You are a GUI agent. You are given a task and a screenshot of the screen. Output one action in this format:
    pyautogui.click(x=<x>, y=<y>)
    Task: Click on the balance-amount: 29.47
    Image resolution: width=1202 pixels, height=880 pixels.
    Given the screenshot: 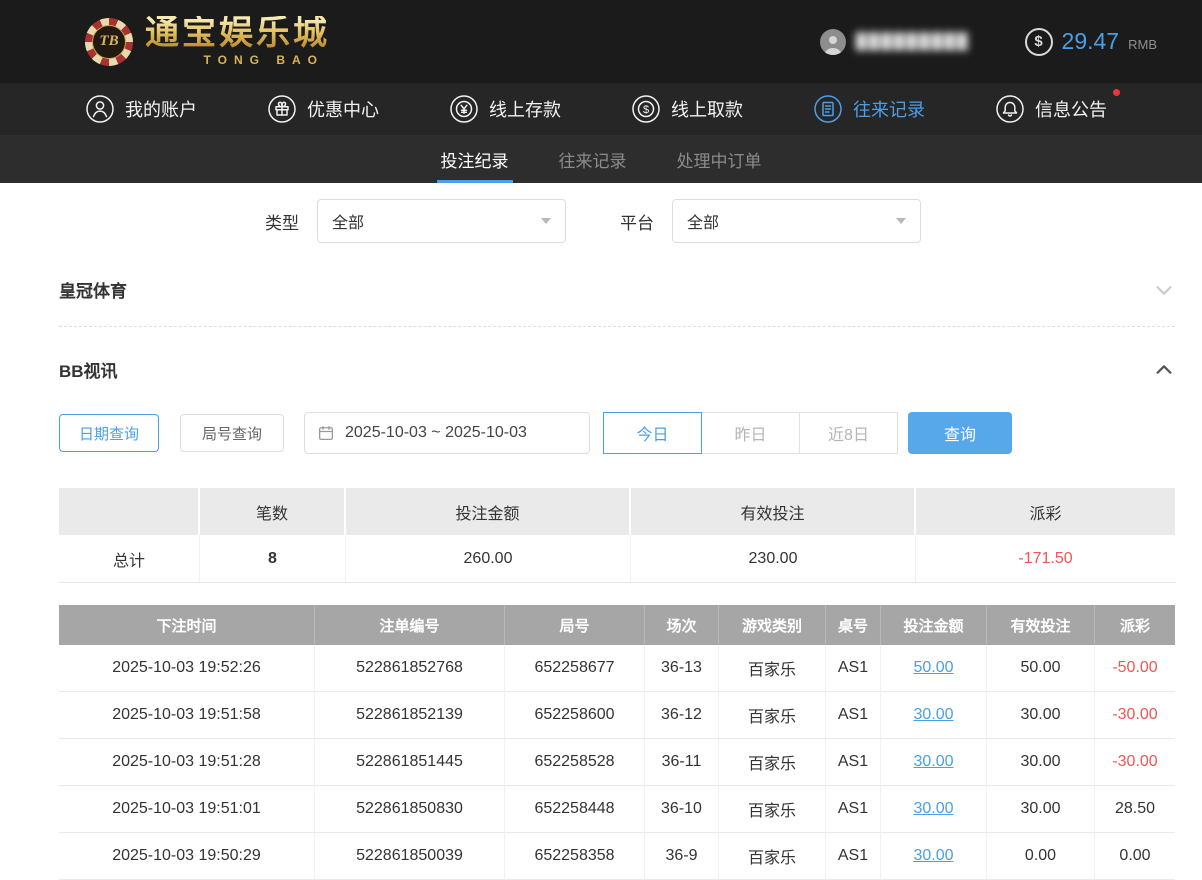 What is the action you would take?
    pyautogui.click(x=1090, y=41)
    